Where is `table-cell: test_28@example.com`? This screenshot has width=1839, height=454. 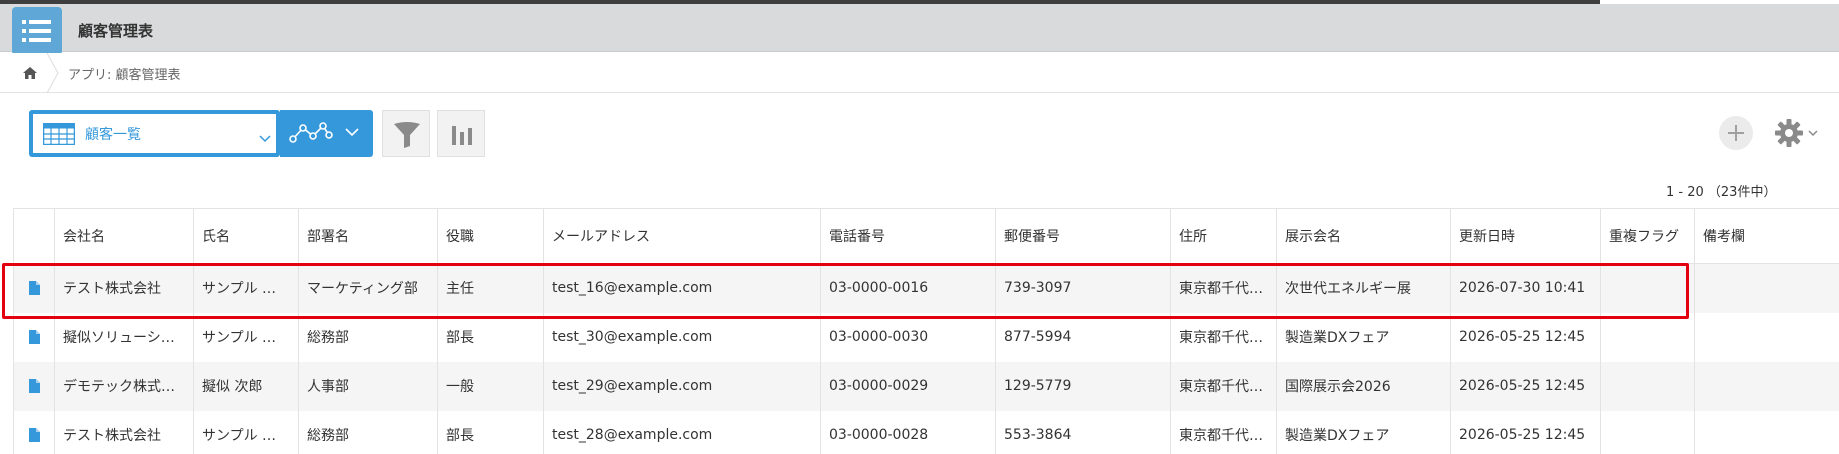
table-cell: test_28@example.com is located at coordinates (682, 432).